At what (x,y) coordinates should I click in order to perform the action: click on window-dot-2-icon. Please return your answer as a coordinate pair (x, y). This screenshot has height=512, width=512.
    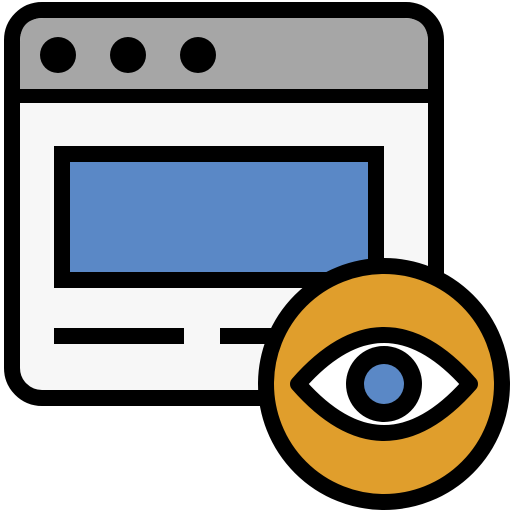
    Looking at the image, I should click on (128, 55).